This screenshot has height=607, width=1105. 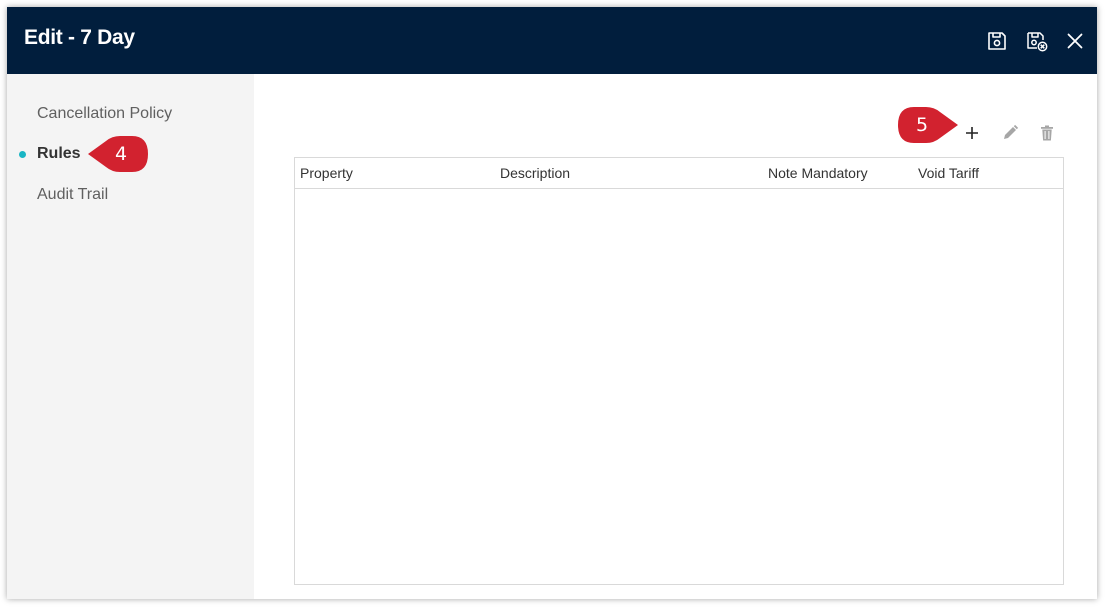 I want to click on dialog-header: Edit - 7 Day, so click(x=552, y=40).